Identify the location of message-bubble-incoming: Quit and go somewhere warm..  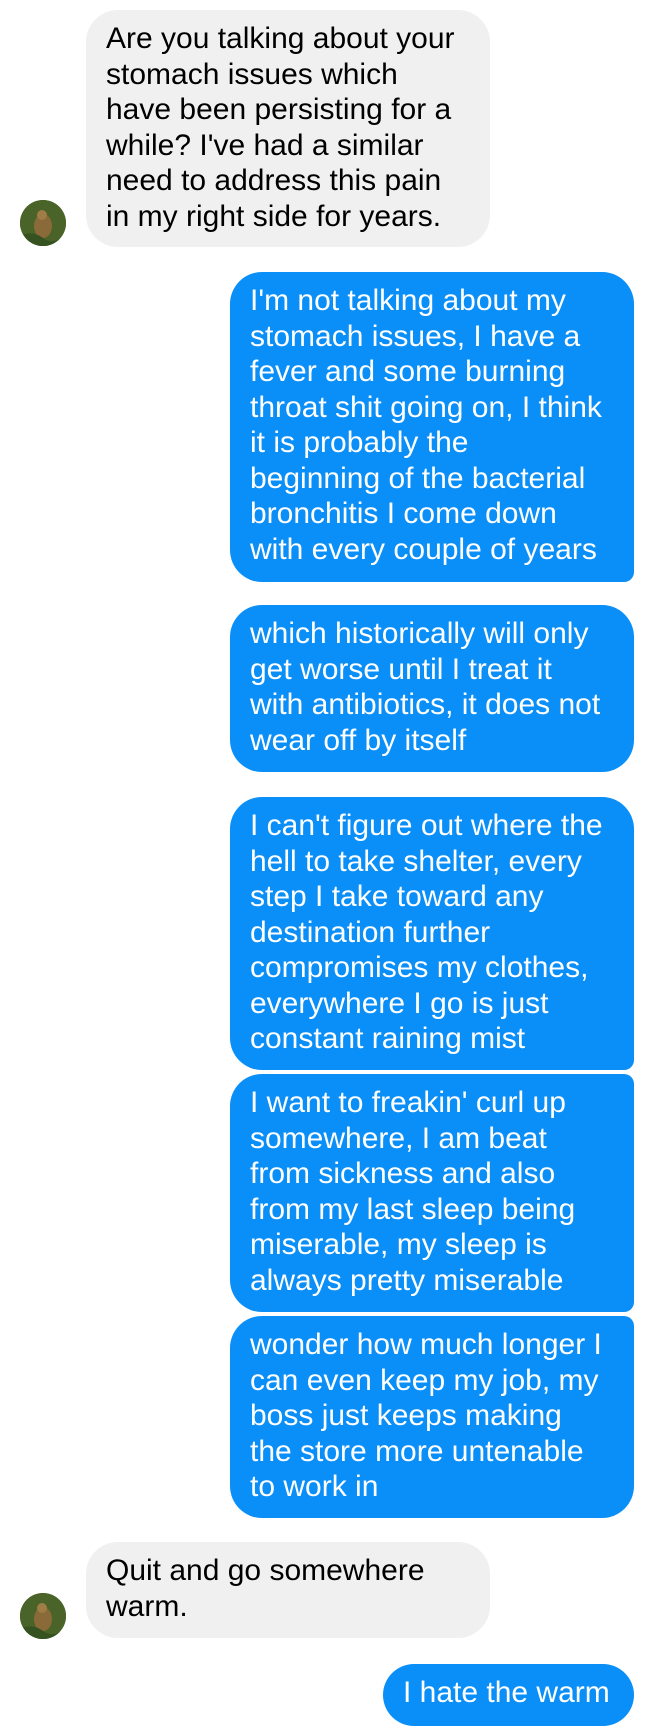
(288, 1590).